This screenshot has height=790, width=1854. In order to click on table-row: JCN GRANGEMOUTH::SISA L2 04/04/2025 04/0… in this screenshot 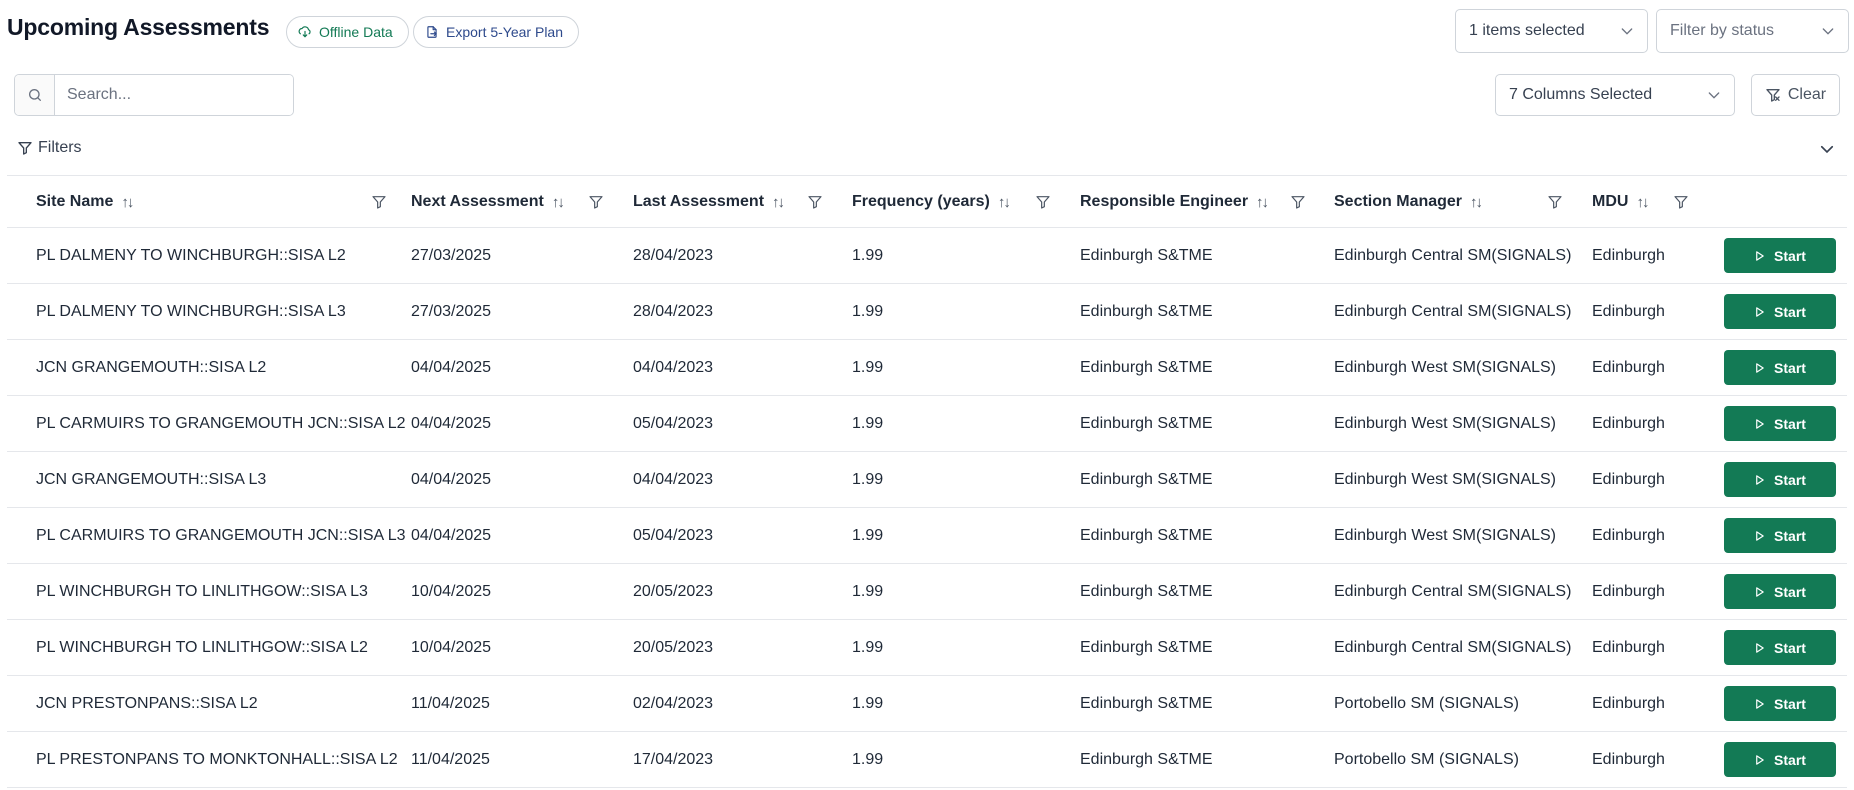, I will do `click(927, 368)`.